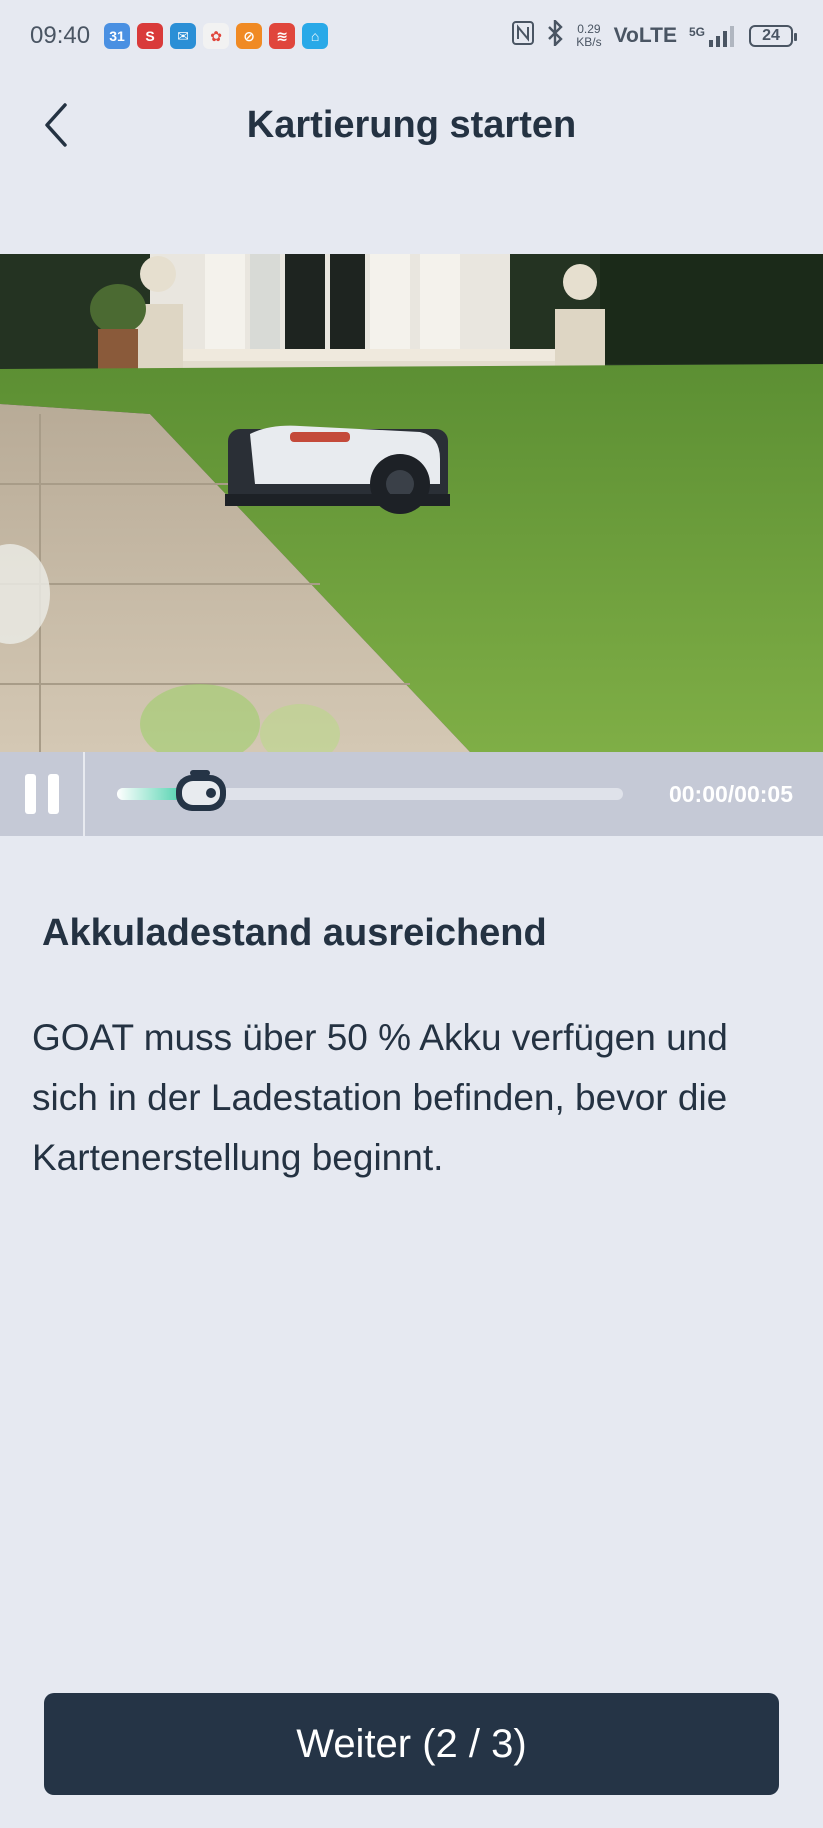  Describe the element at coordinates (730, 793) in the screenshot. I see `video-time: 00:00/00:05` at that location.